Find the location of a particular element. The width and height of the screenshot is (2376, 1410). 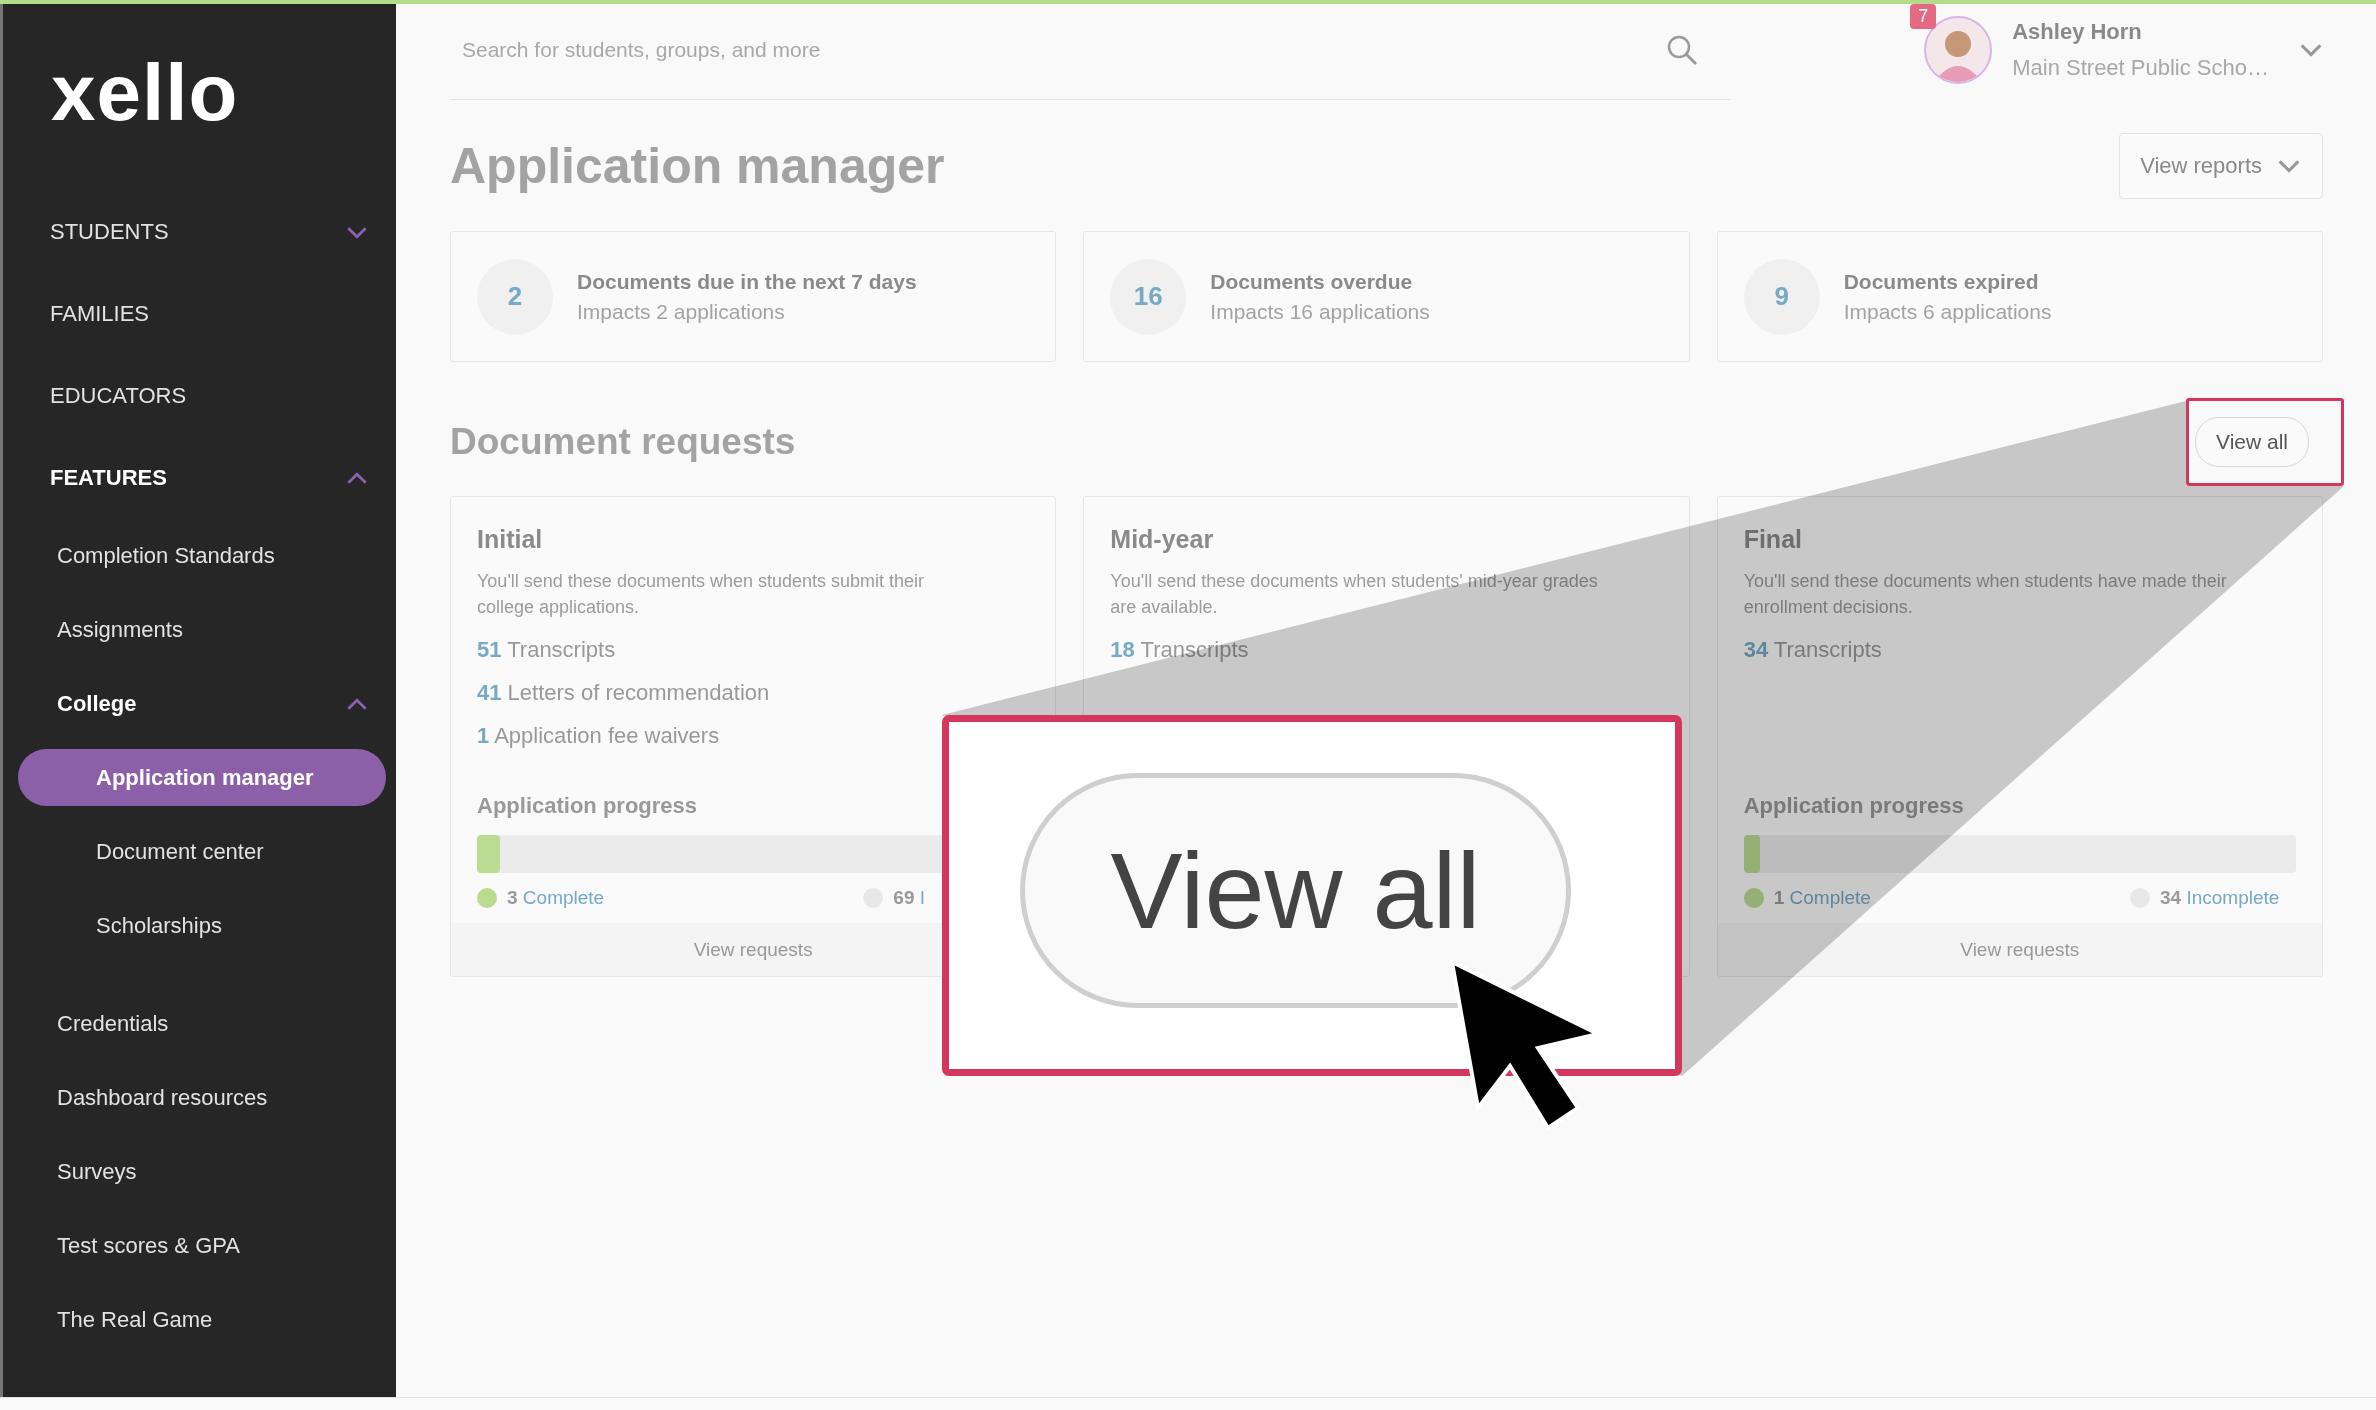

sidebar-item: EDUCATORS is located at coordinates (199, 396).